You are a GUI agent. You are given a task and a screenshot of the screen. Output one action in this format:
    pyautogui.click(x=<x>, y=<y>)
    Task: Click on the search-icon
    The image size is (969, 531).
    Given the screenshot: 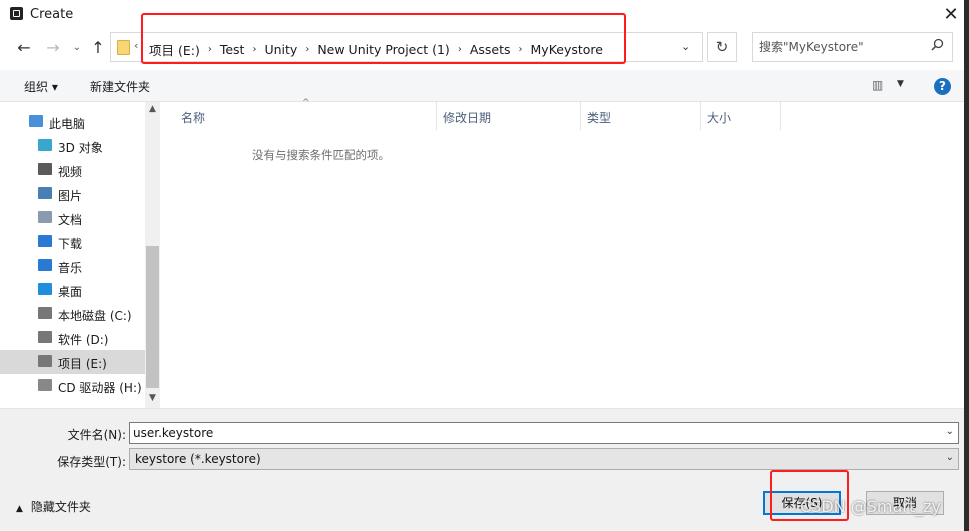 What is the action you would take?
    pyautogui.click(x=937, y=46)
    